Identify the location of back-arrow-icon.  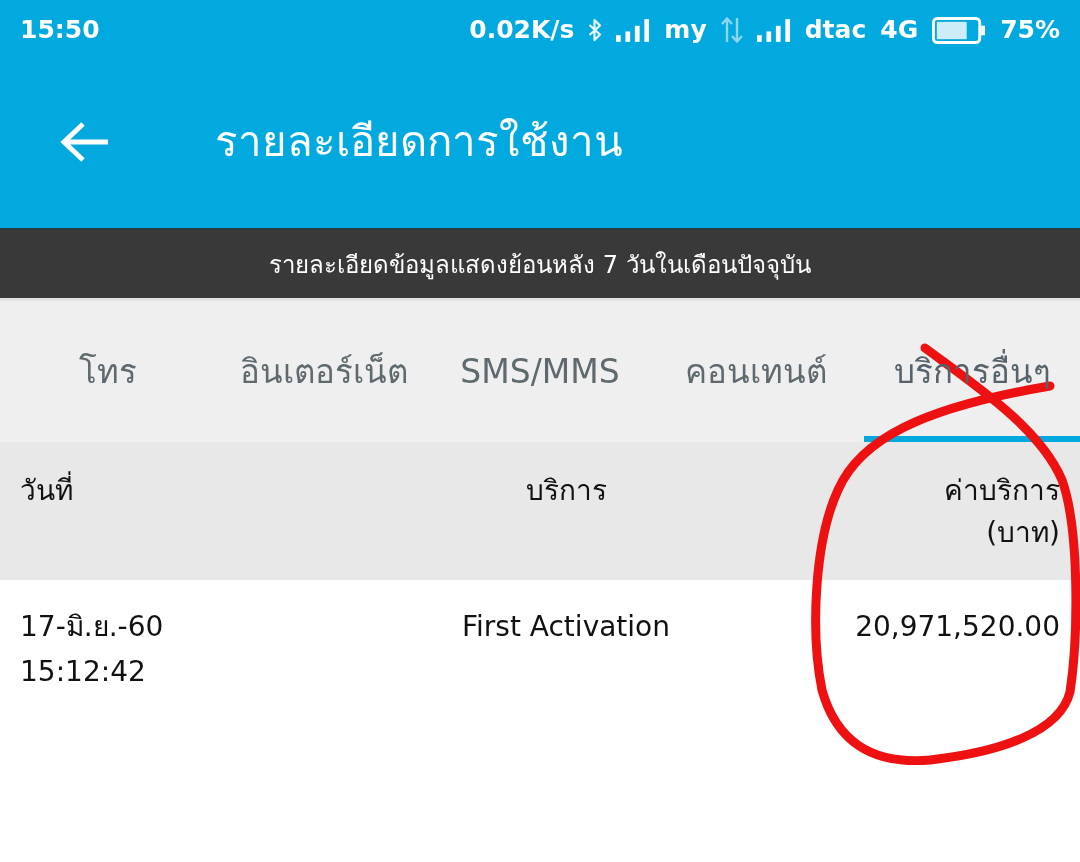
(85, 142).